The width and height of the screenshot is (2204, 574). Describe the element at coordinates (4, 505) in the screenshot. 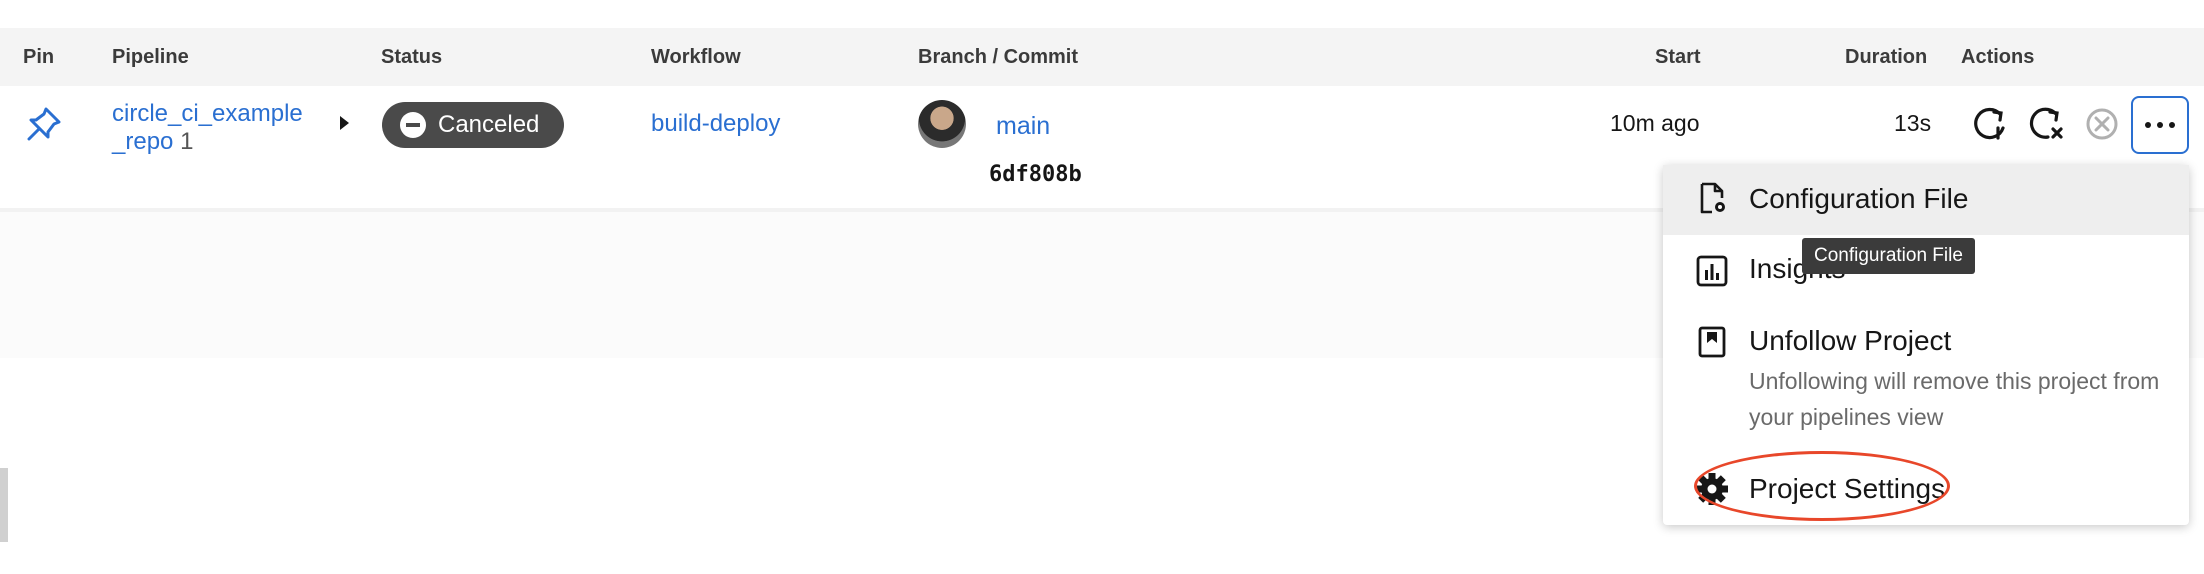

I see `scrollbar` at that location.